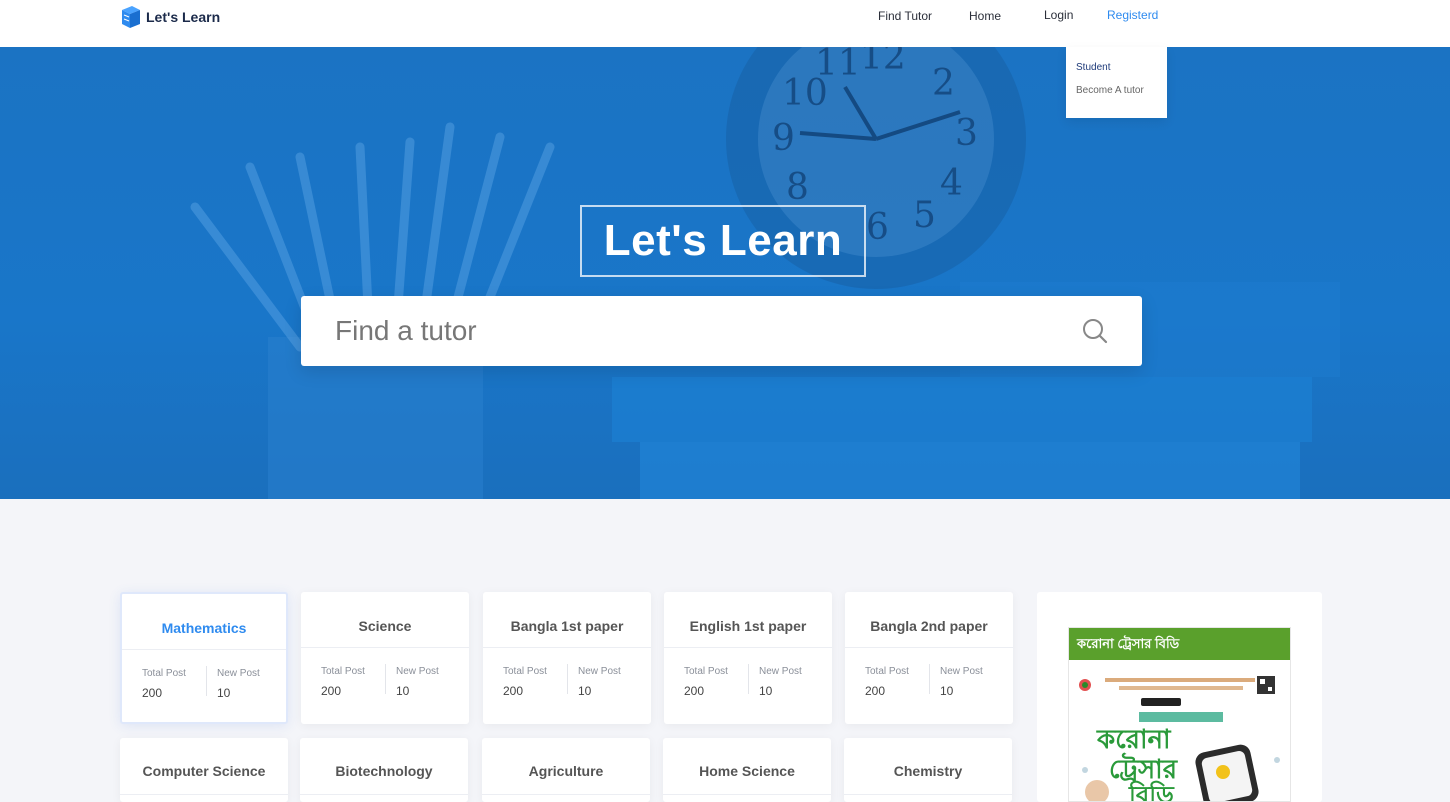 This screenshot has height=802, width=1450. What do you see at coordinates (1058, 15) in the screenshot?
I see `nav-login: Login` at bounding box center [1058, 15].